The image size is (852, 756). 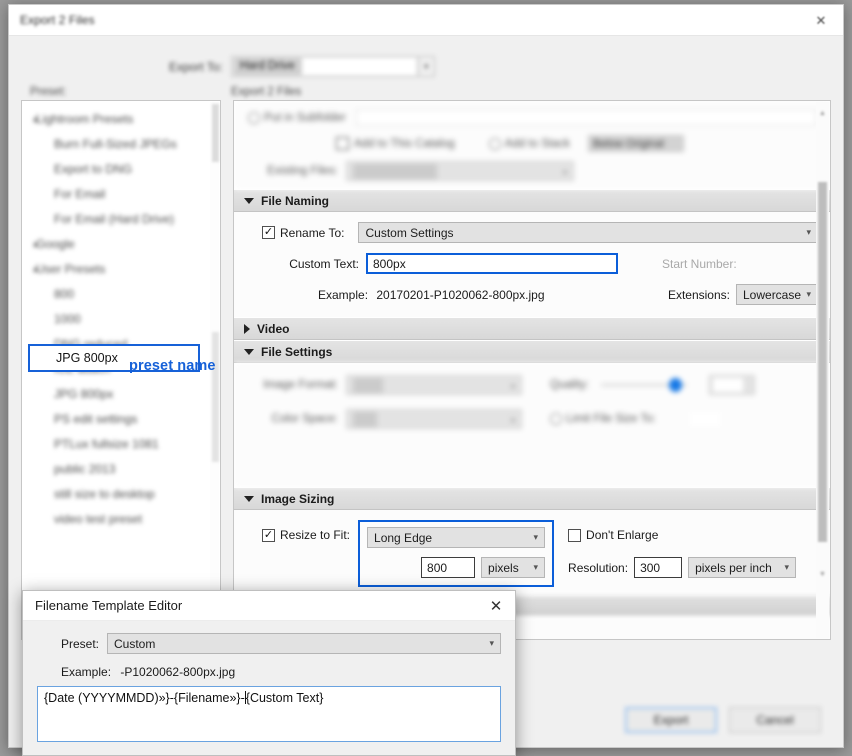 What do you see at coordinates (409, 232) in the screenshot?
I see `rename-to-value: Custom Settings` at bounding box center [409, 232].